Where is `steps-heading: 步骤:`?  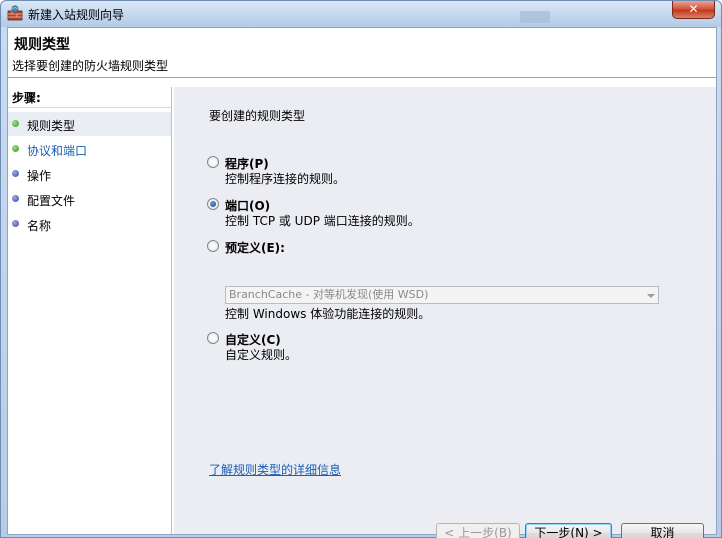 steps-heading: 步骤: is located at coordinates (26, 98).